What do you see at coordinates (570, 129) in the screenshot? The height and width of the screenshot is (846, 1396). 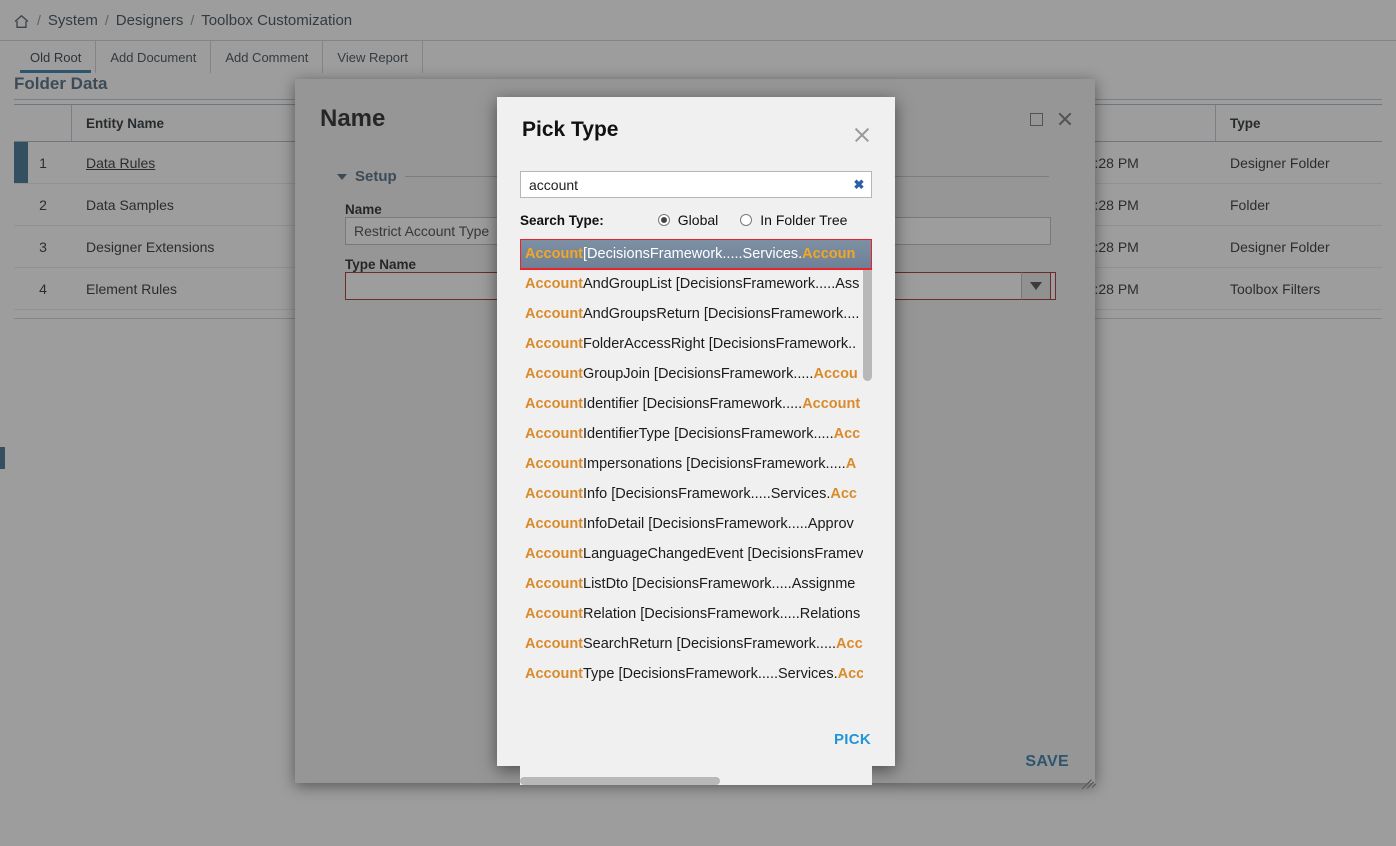 I see `dialog-title: Pick Type` at bounding box center [570, 129].